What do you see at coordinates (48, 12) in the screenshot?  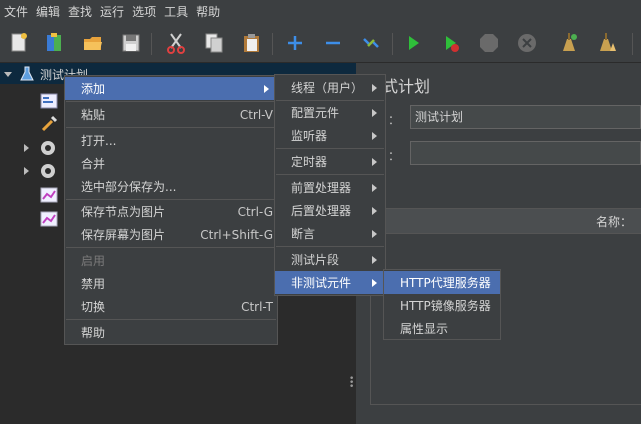 I see `menu-edit: 编辑` at bounding box center [48, 12].